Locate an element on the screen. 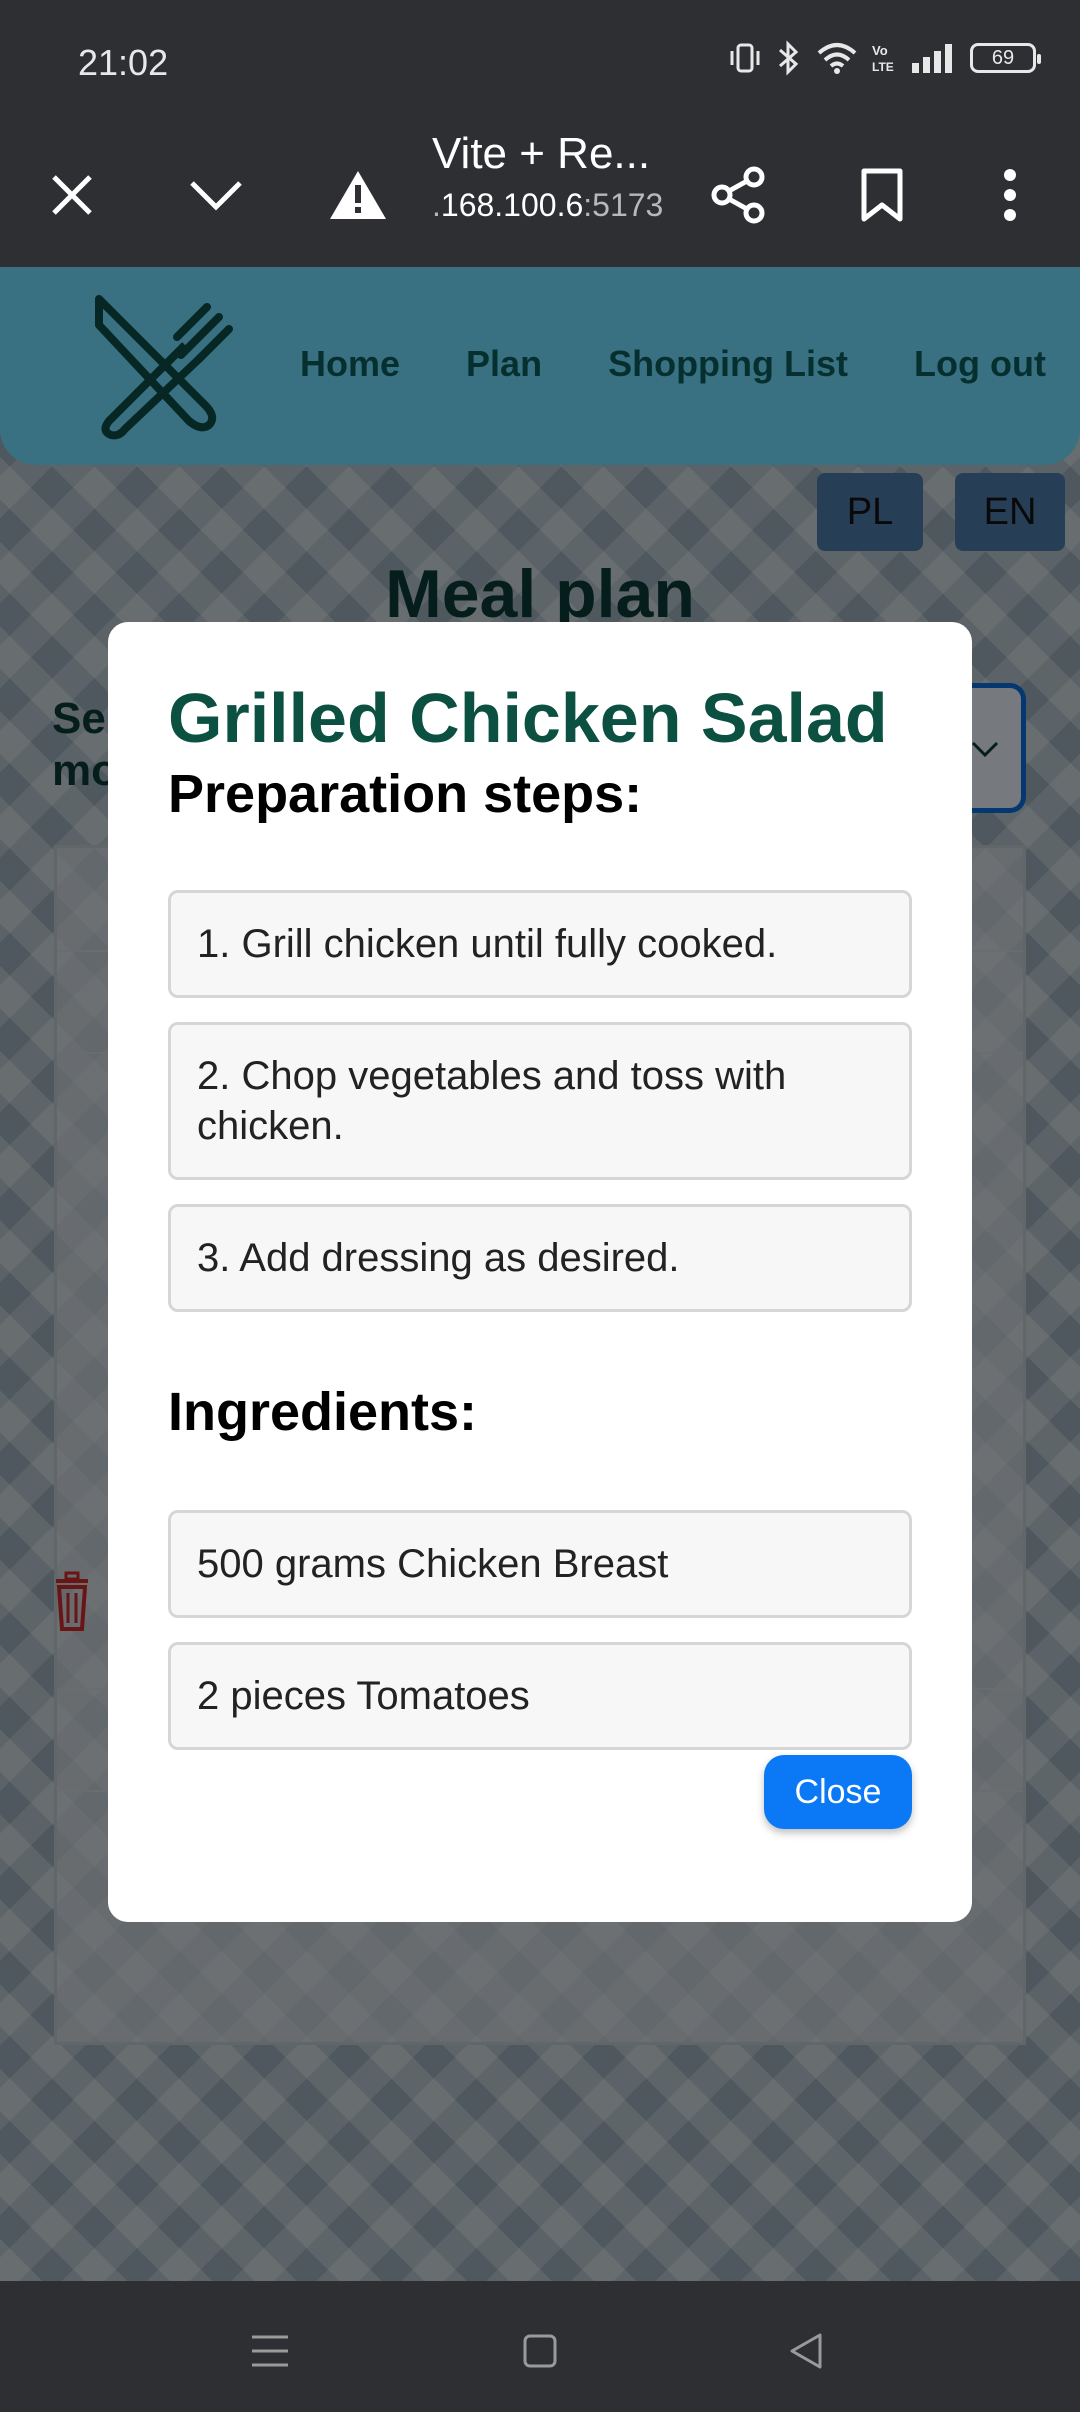 The image size is (1080, 2412). ingredient-item: 2 pieces Tomatoes is located at coordinates (540, 1696).